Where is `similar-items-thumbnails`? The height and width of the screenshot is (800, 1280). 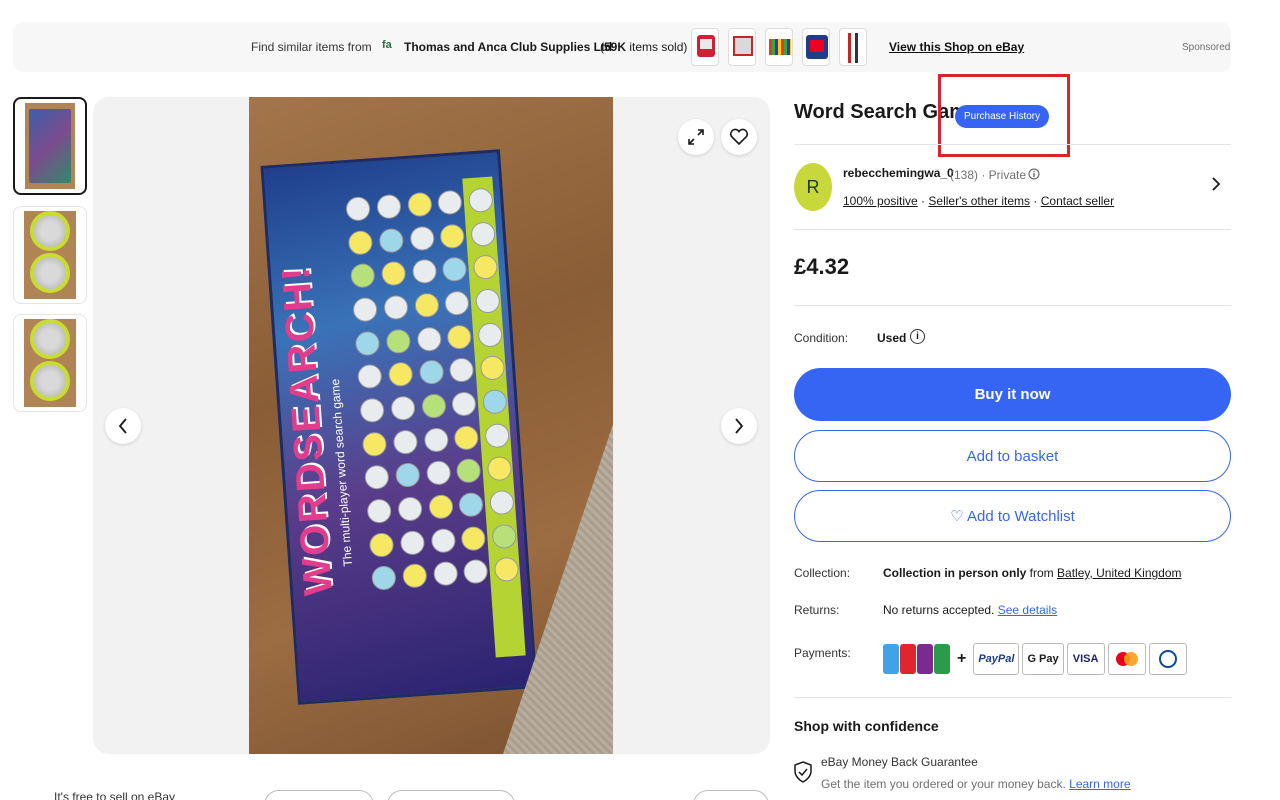 similar-items-thumbnails is located at coordinates (779, 47).